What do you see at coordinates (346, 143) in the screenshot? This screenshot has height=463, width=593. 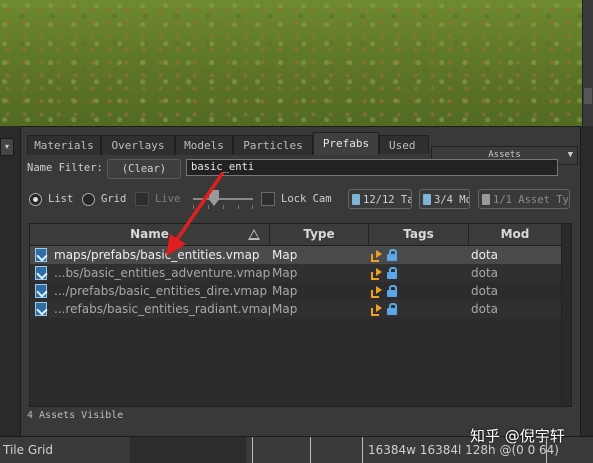 I see `tab-prefabs: Prefabs` at bounding box center [346, 143].